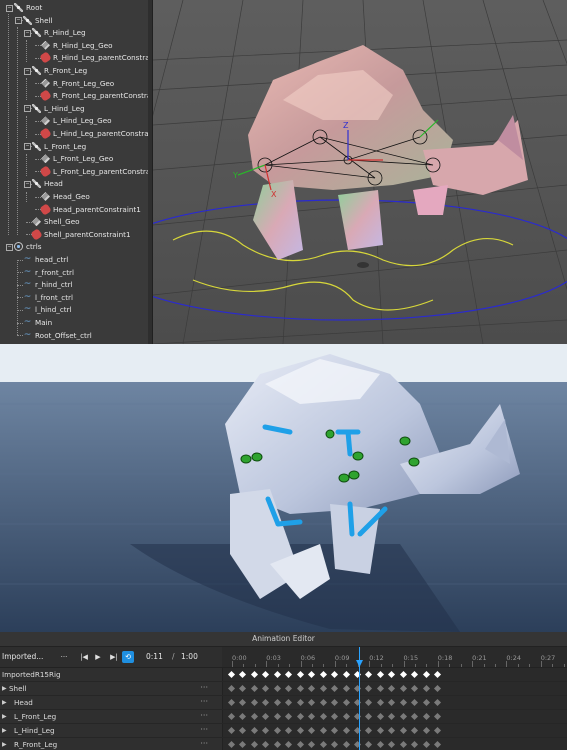 This screenshot has width=567, height=750. What do you see at coordinates (46, 259) in the screenshot?
I see `outliner-item-head-ctrl: ~ head_ctrl` at bounding box center [46, 259].